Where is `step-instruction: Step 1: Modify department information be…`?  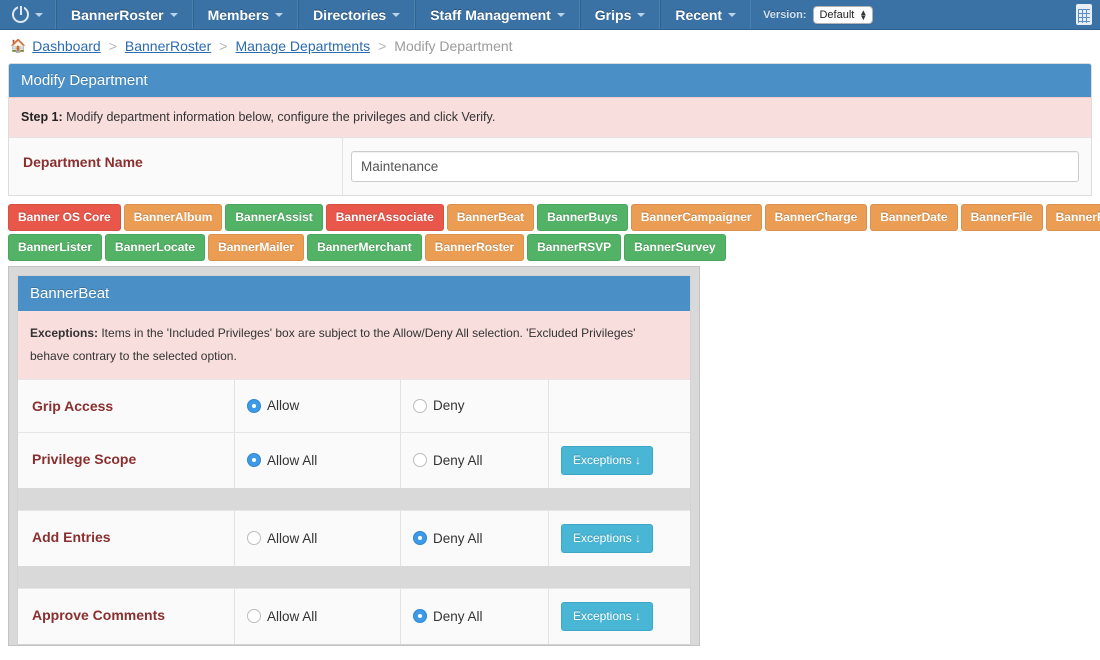 step-instruction: Step 1: Modify department information be… is located at coordinates (550, 117).